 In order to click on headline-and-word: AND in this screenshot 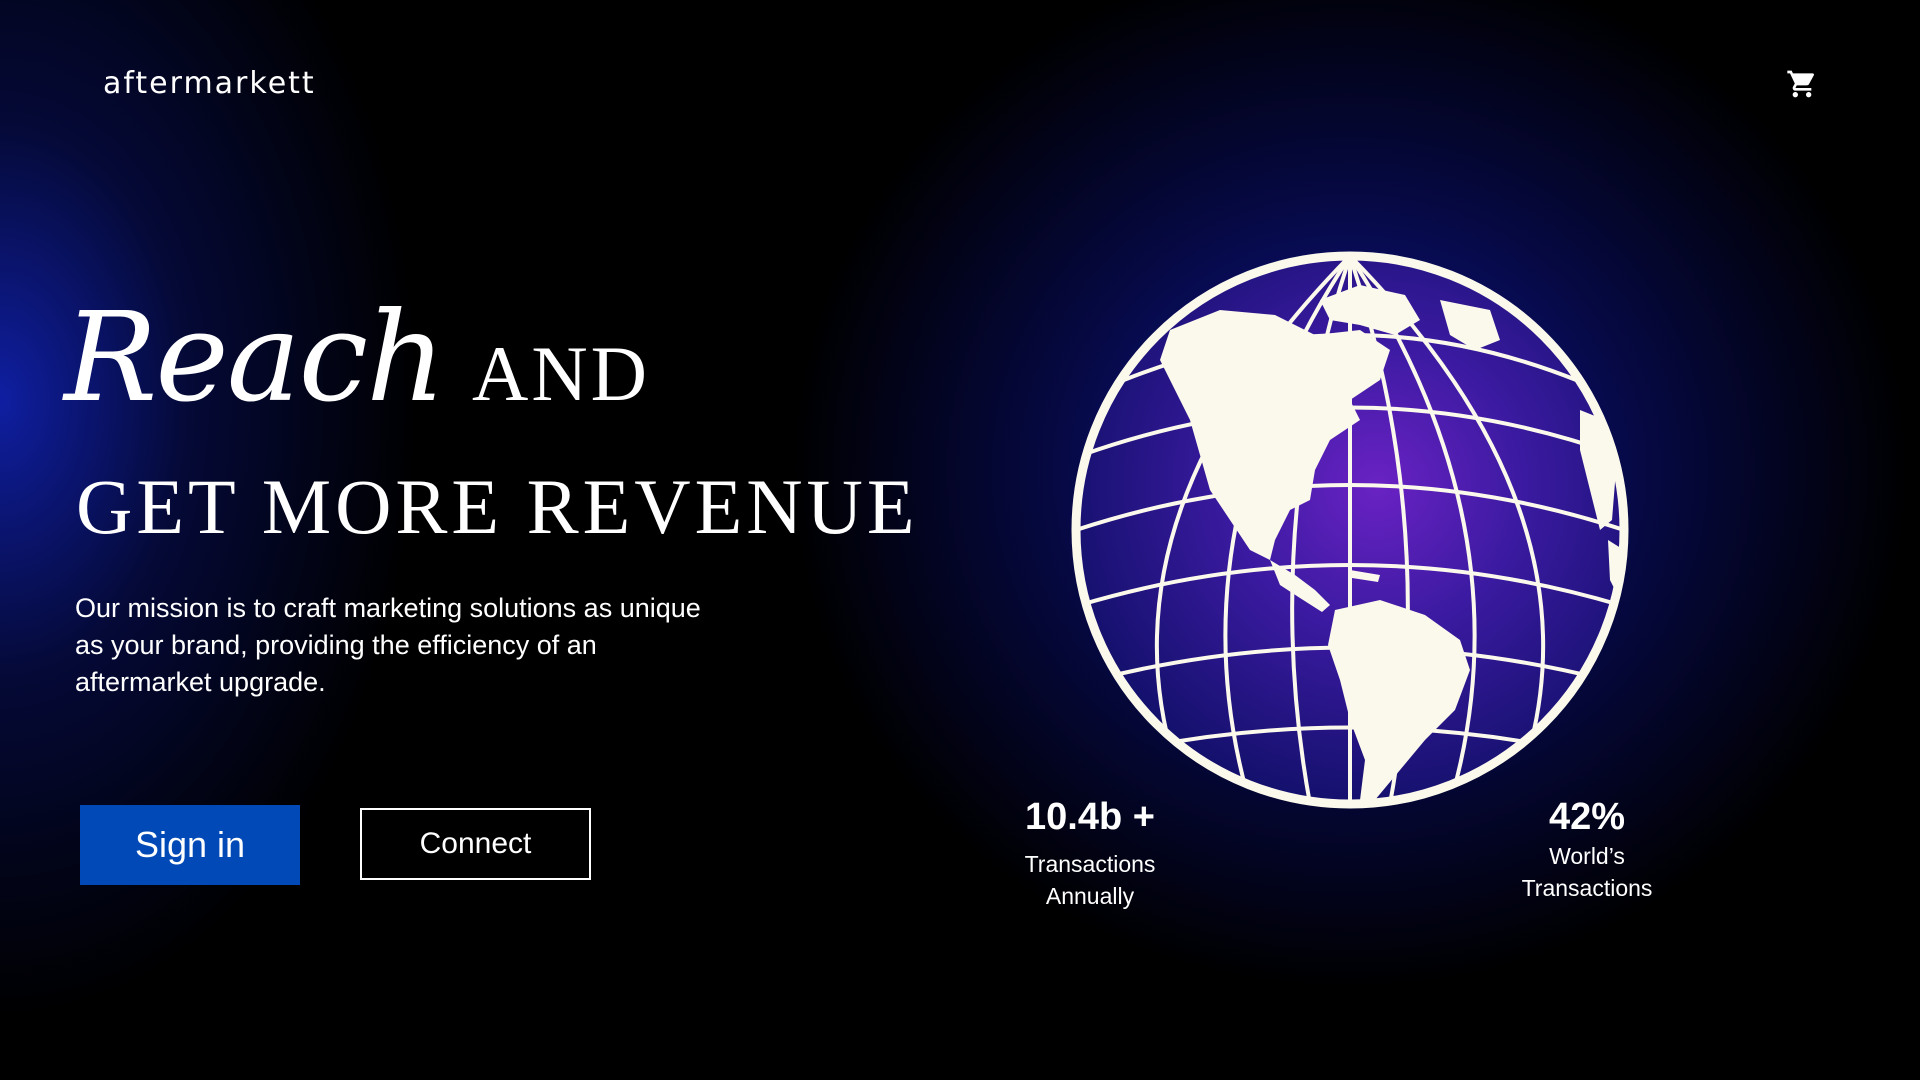, I will do `click(560, 373)`.